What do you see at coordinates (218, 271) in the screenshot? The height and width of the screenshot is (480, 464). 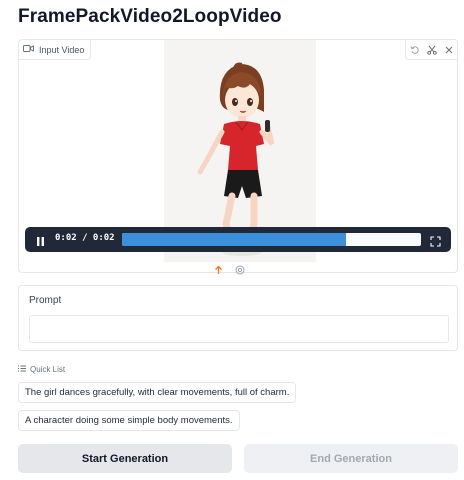 I see `upload-icon` at bounding box center [218, 271].